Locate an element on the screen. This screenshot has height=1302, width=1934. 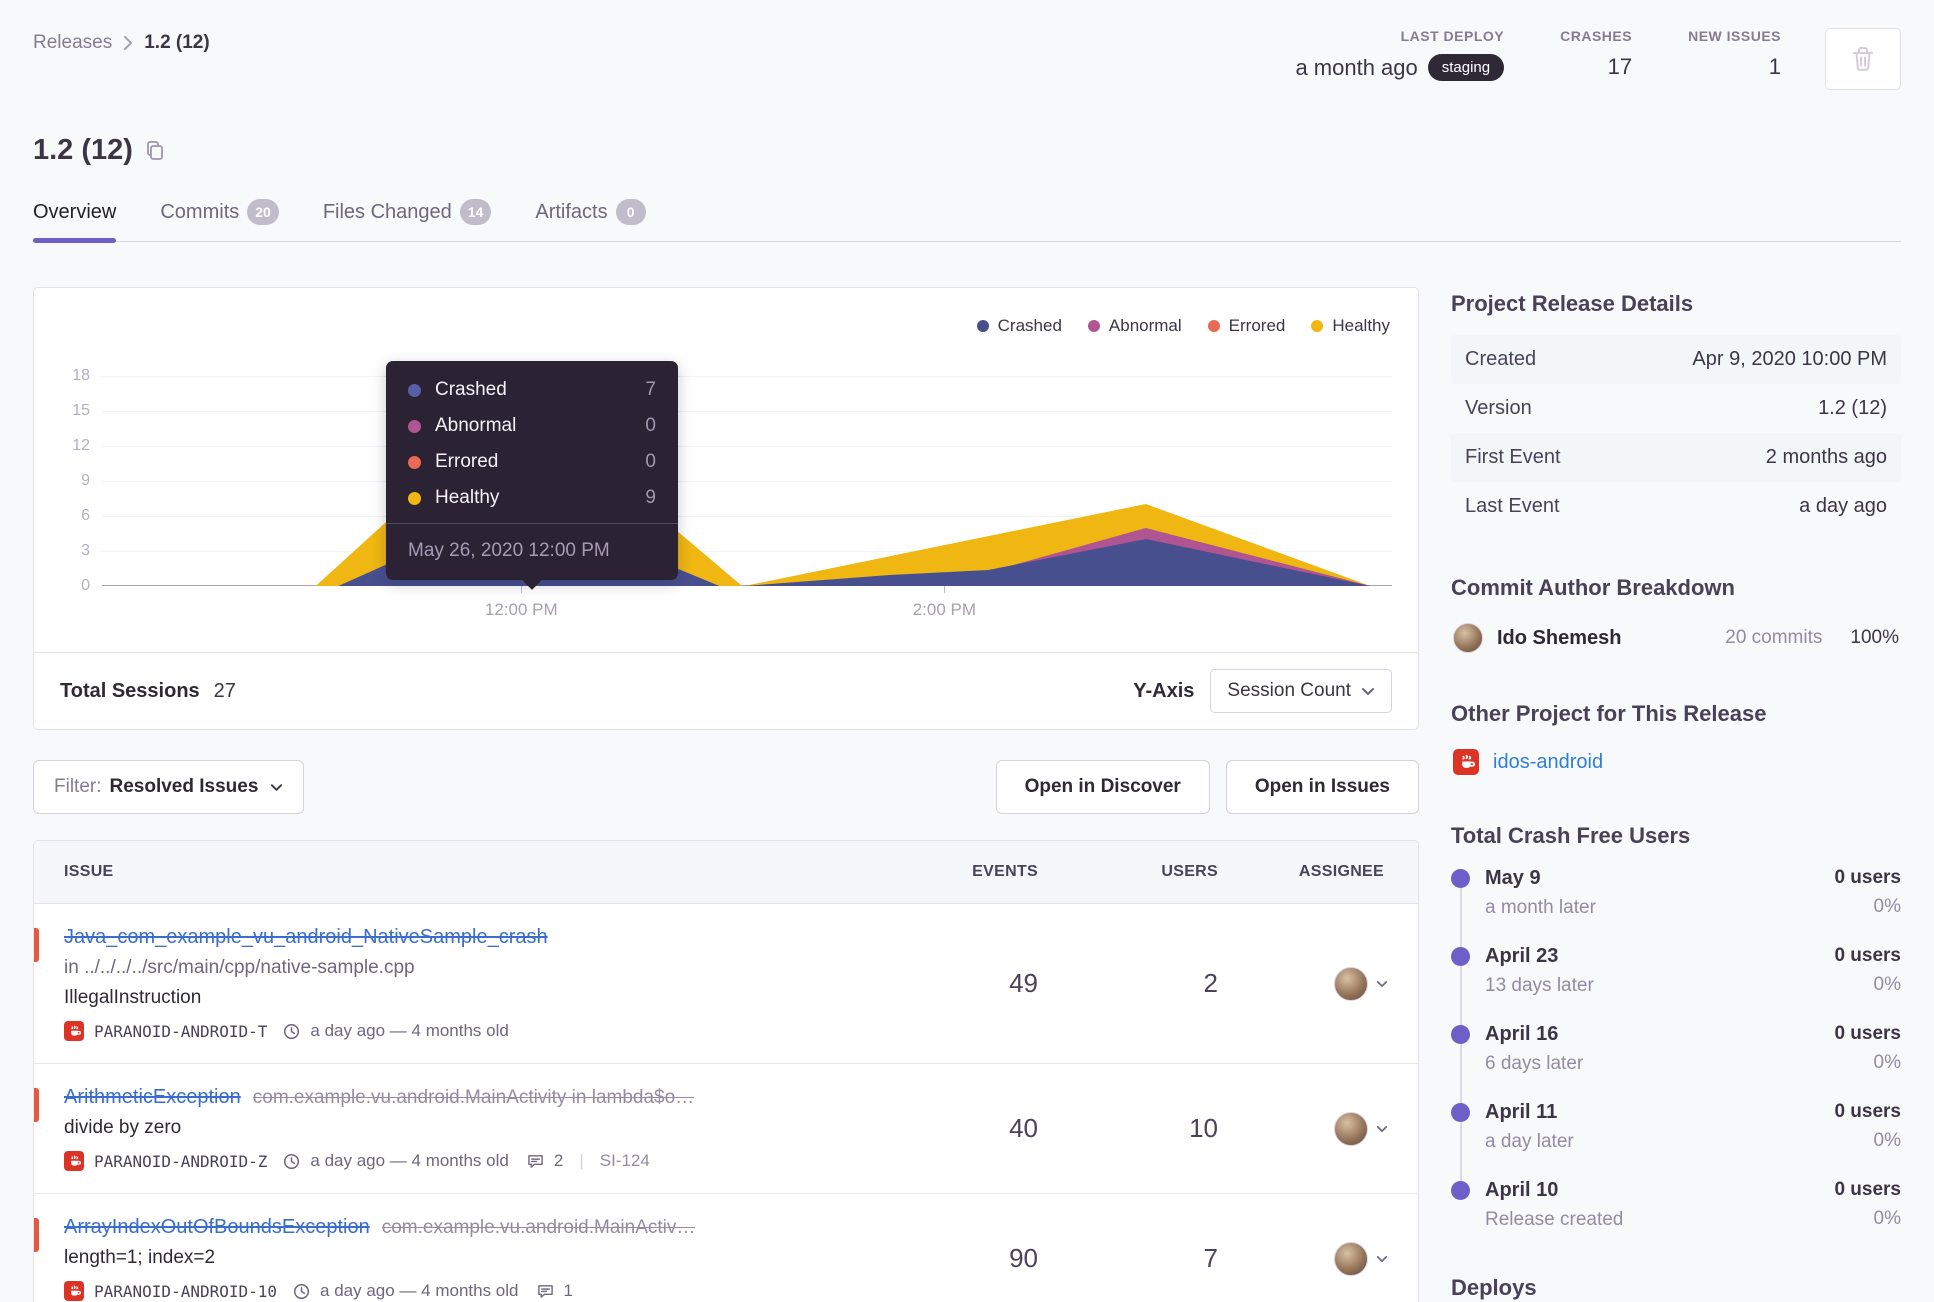
project-slug: PARANOID-ANDROID-Z is located at coordinates (180, 1161).